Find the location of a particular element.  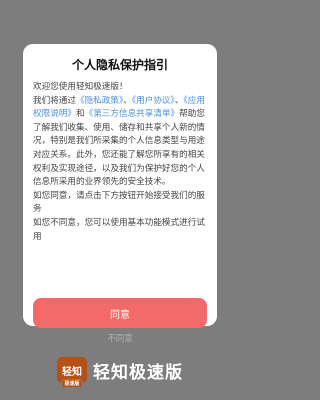

app-name: 轻知极速版 is located at coordinates (138, 372).